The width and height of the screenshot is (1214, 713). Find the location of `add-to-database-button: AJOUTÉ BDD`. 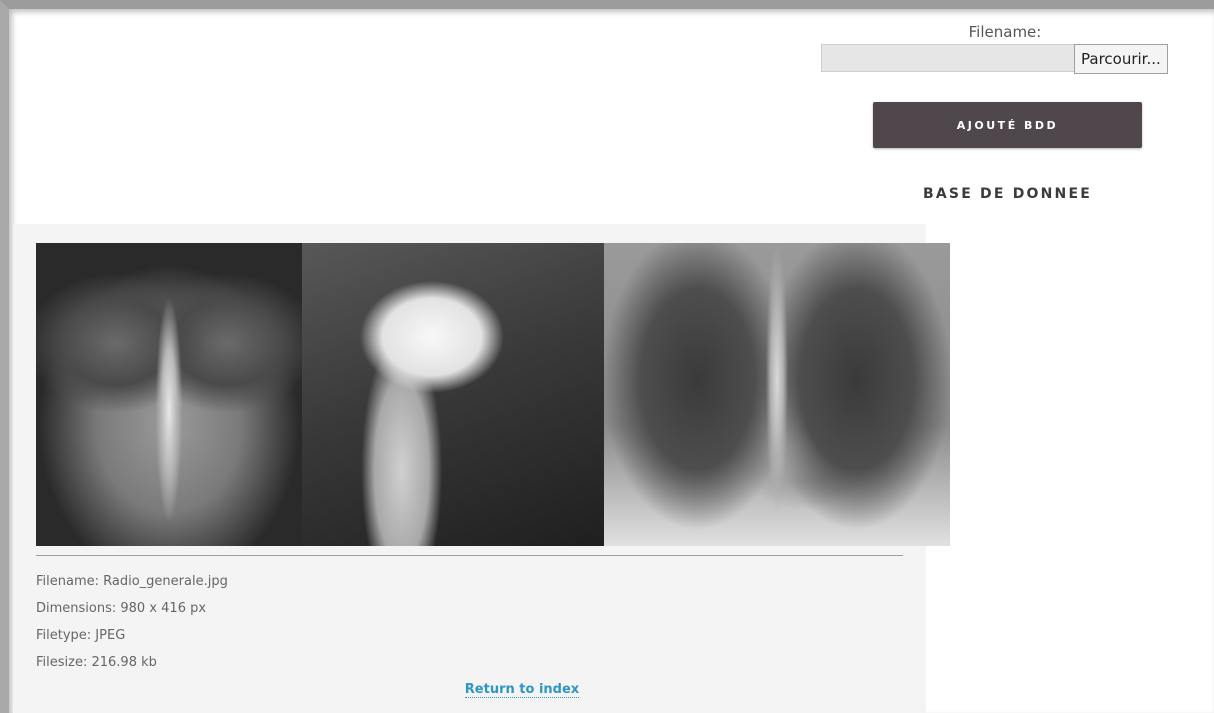

add-to-database-button: AJOUTÉ BDD is located at coordinates (1007, 125).